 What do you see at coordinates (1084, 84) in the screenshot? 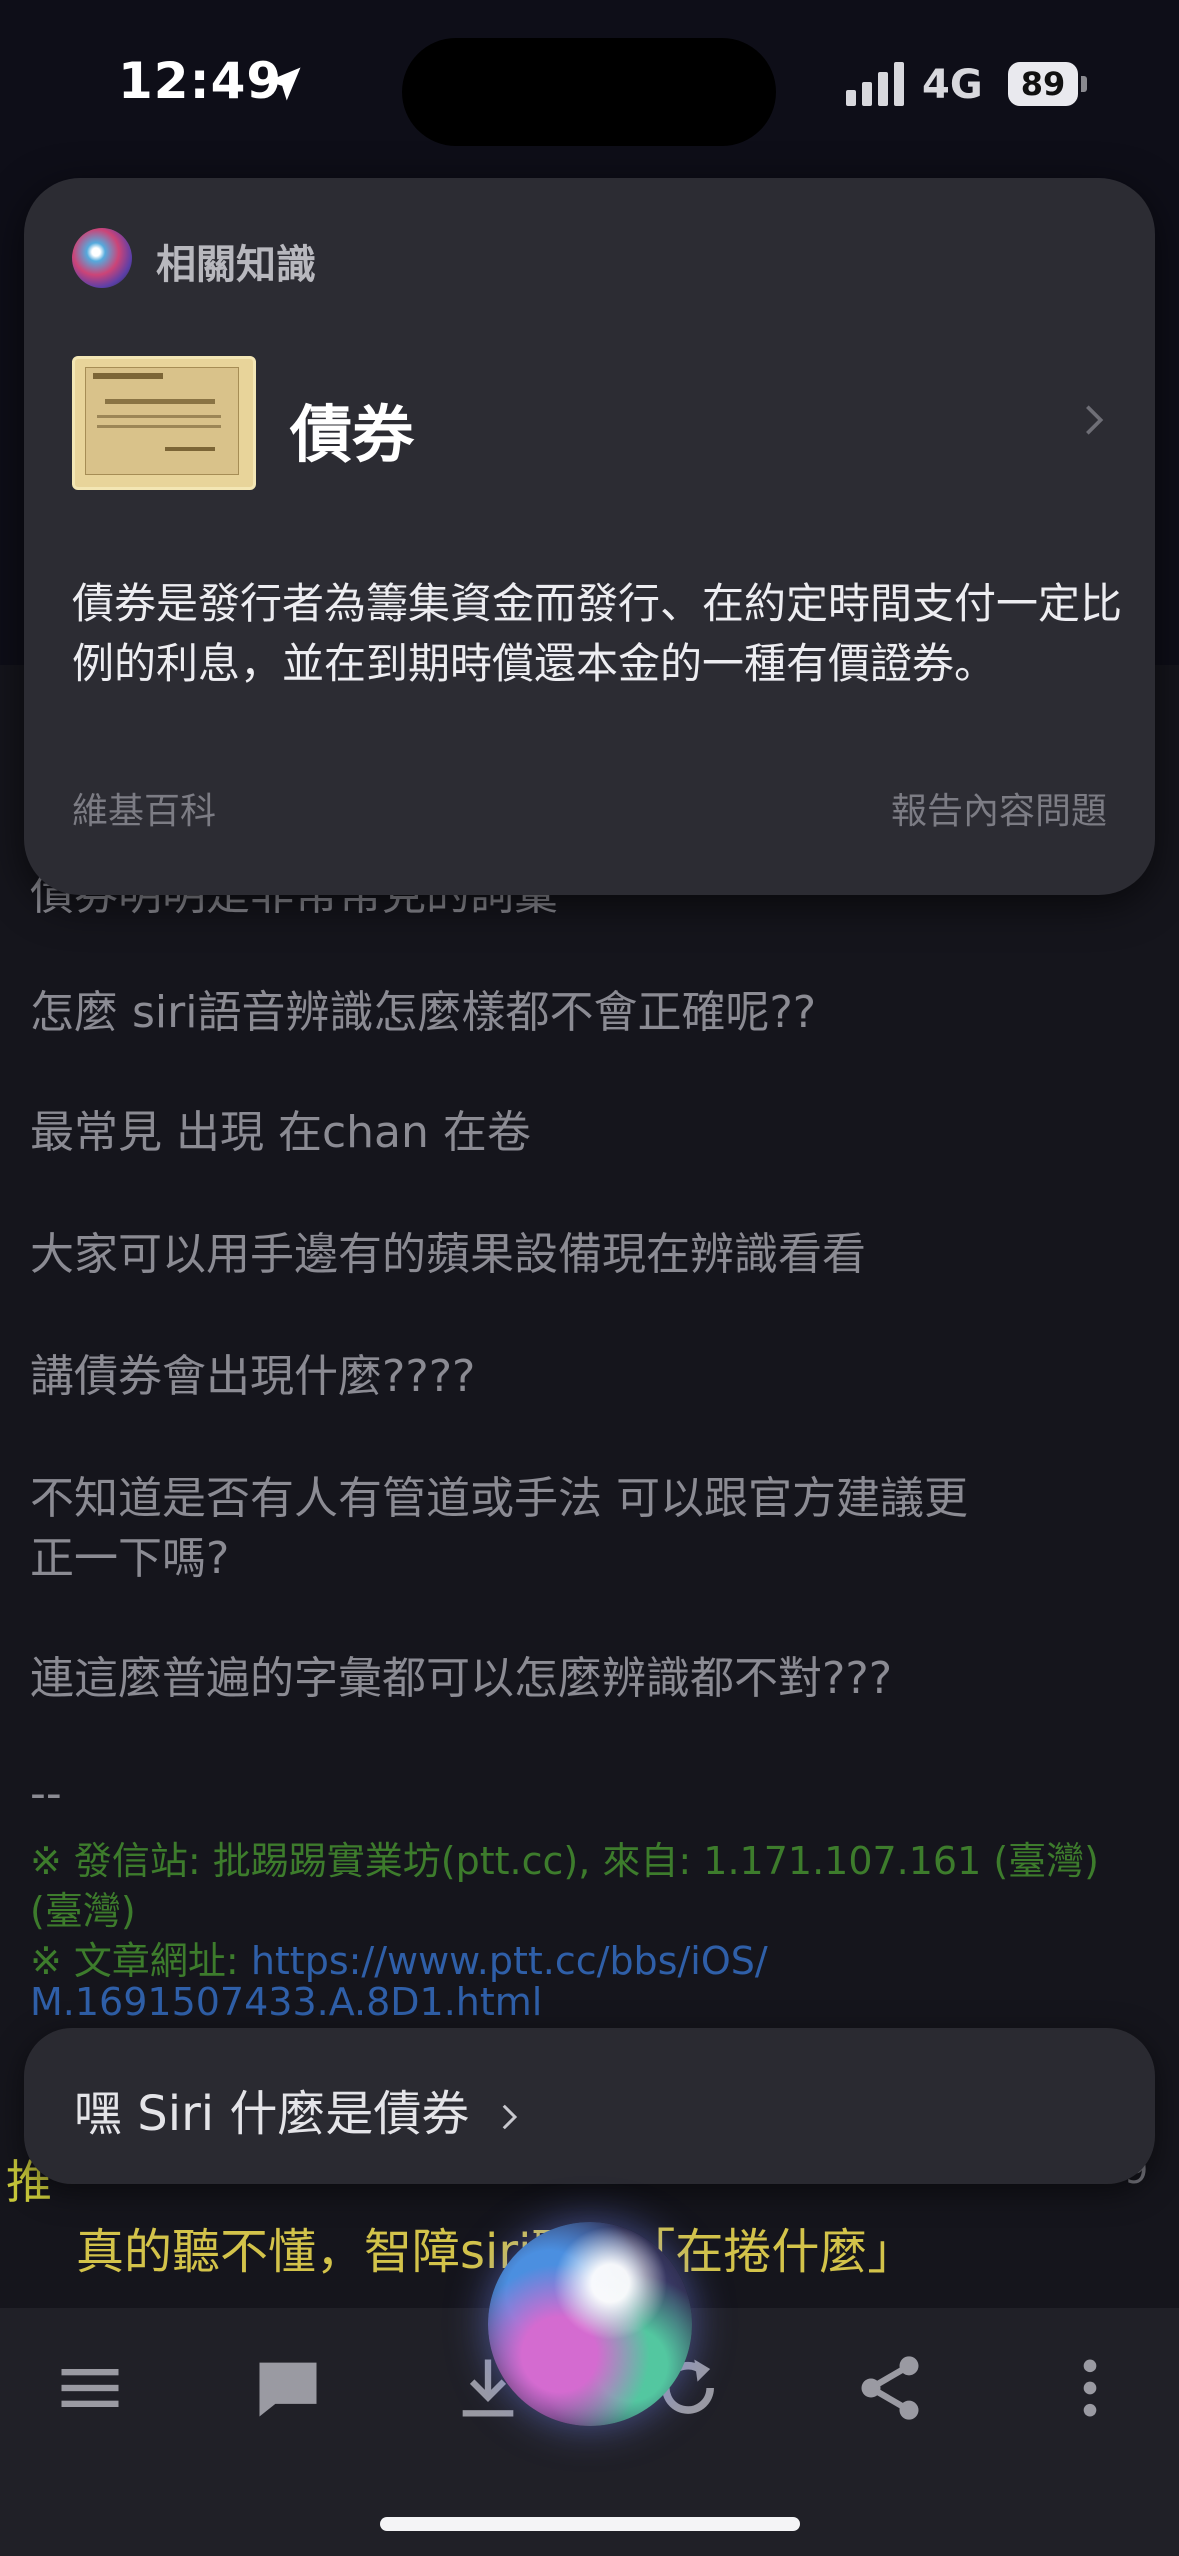
I see `battery-nub` at bounding box center [1084, 84].